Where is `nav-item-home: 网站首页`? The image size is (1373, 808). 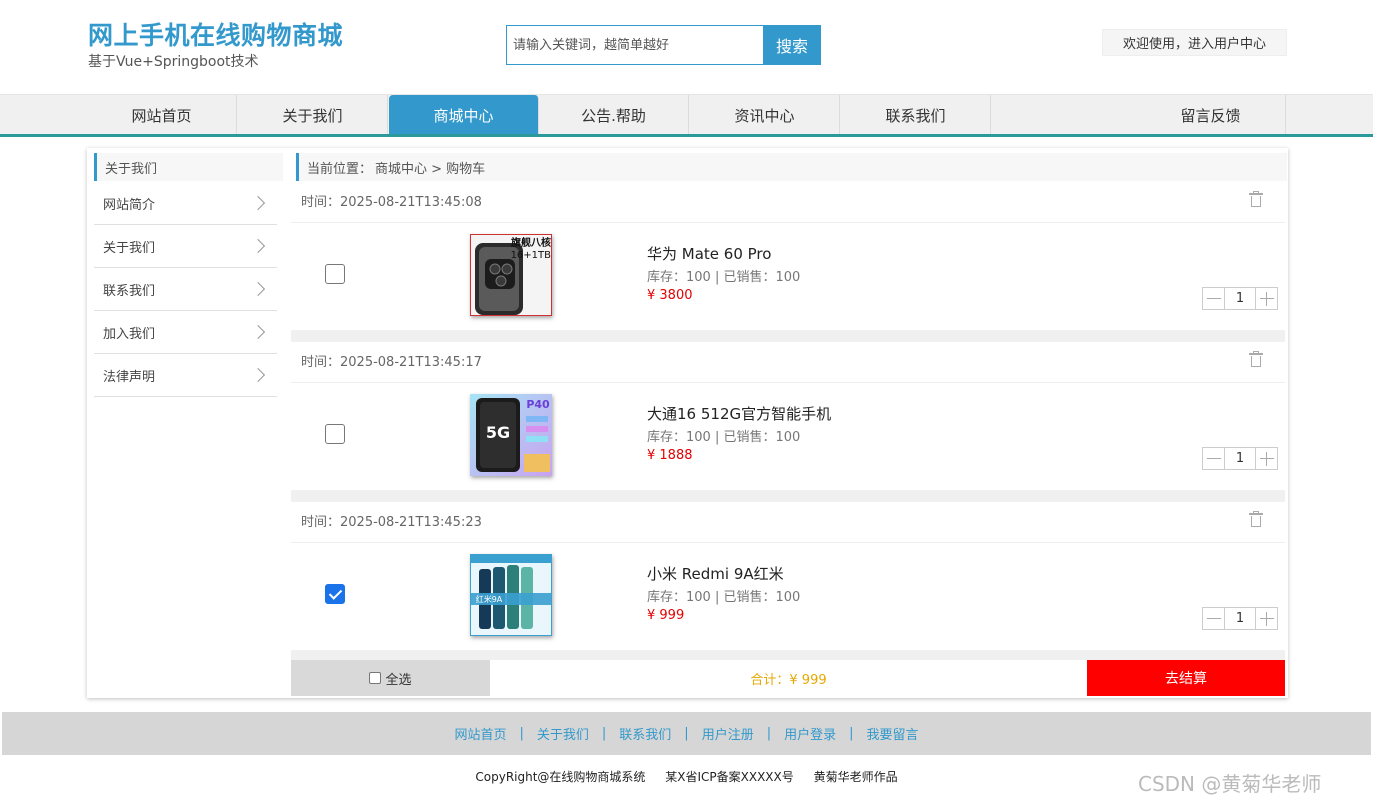
nav-item-home: 网站首页 is located at coordinates (162, 115).